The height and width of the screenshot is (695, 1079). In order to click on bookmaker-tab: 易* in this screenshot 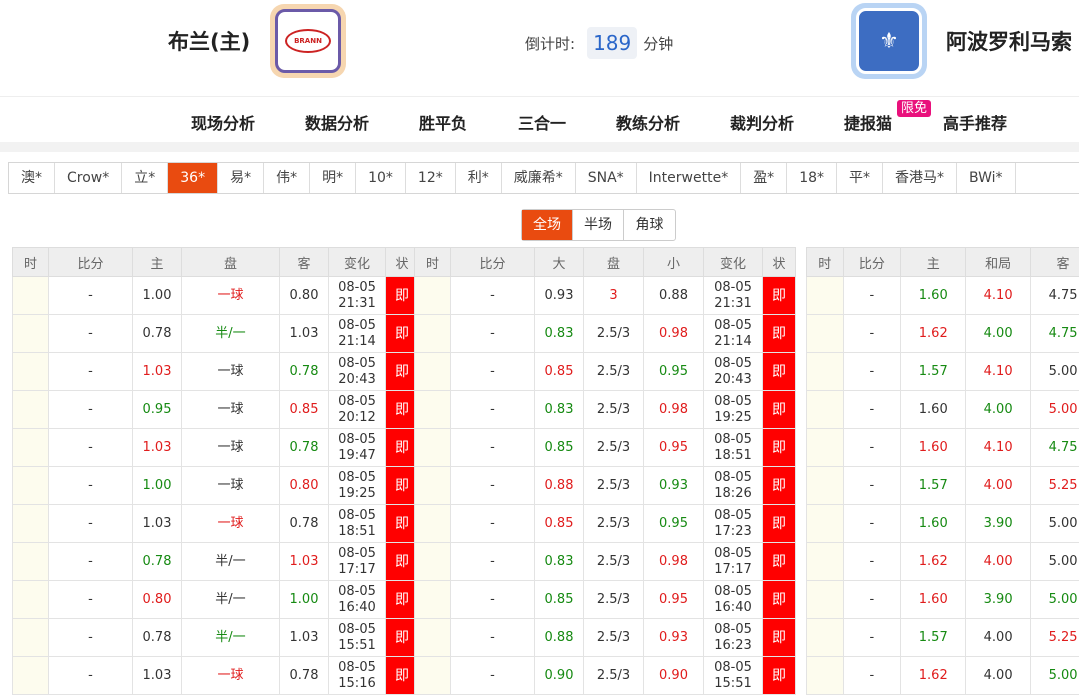, I will do `click(241, 178)`.